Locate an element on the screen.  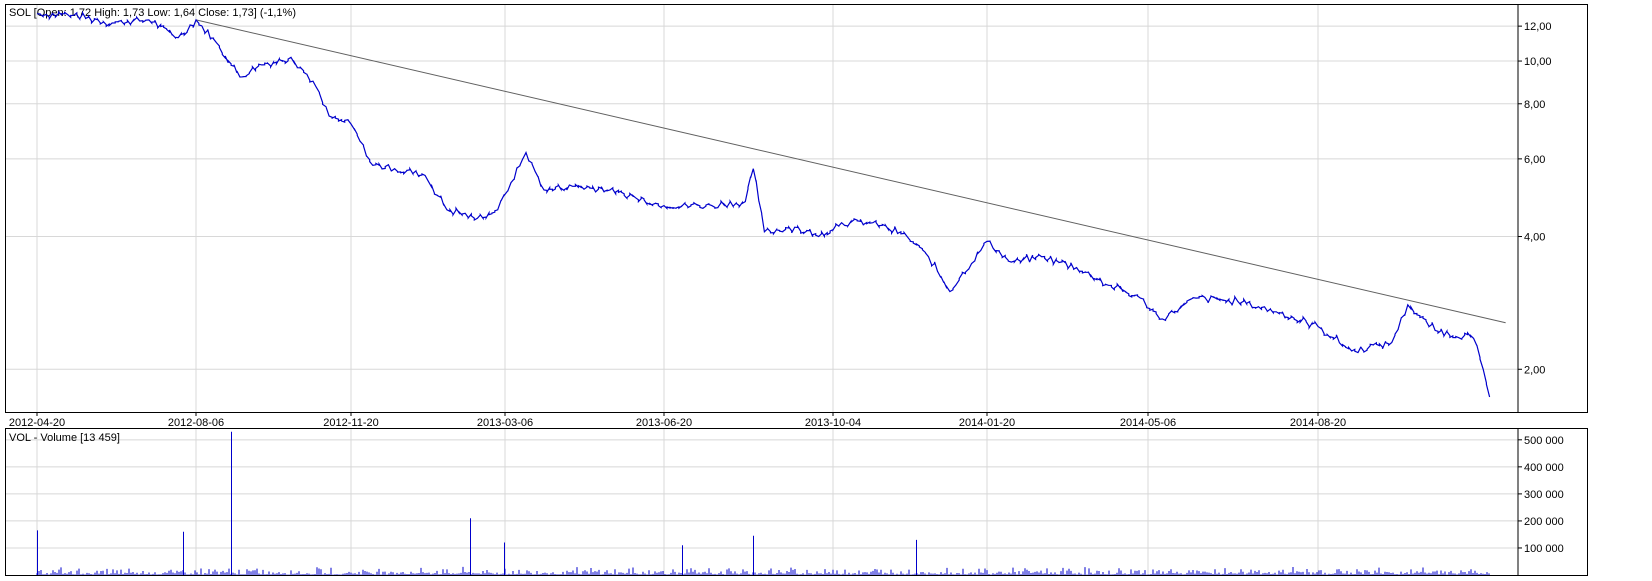
volume-y-tick-label: 100 000 is located at coordinates (1544, 549).